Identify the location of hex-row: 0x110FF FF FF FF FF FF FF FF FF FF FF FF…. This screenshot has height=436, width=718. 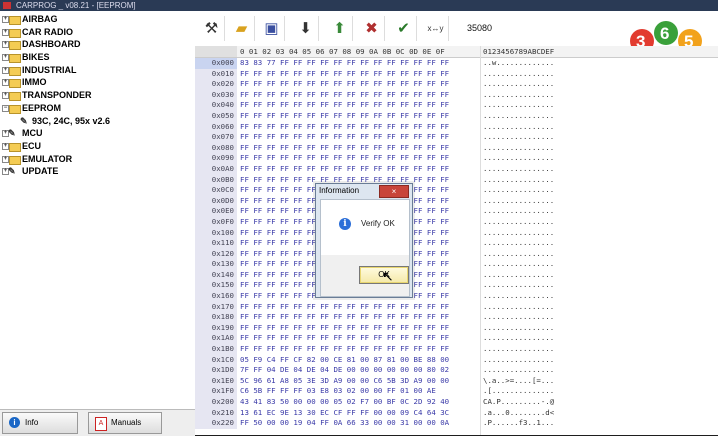
(456, 243).